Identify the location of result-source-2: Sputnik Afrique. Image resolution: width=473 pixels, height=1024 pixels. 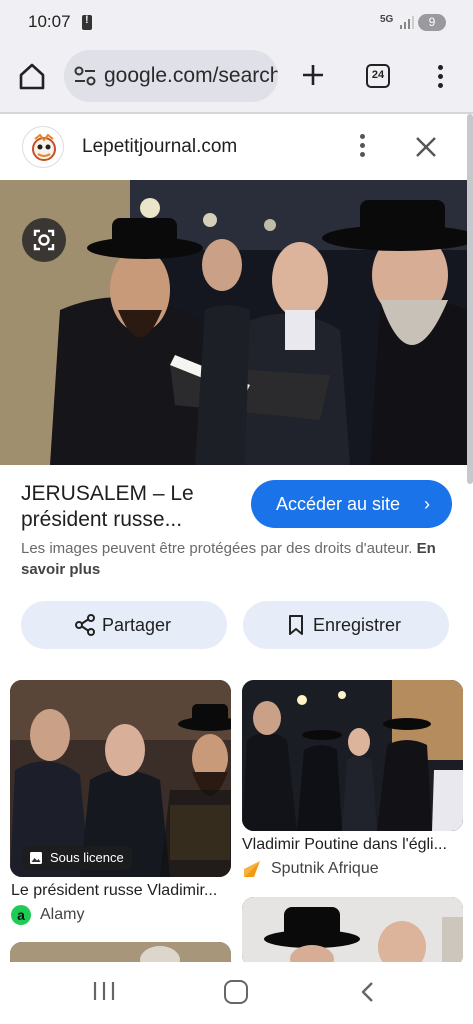
(325, 868).